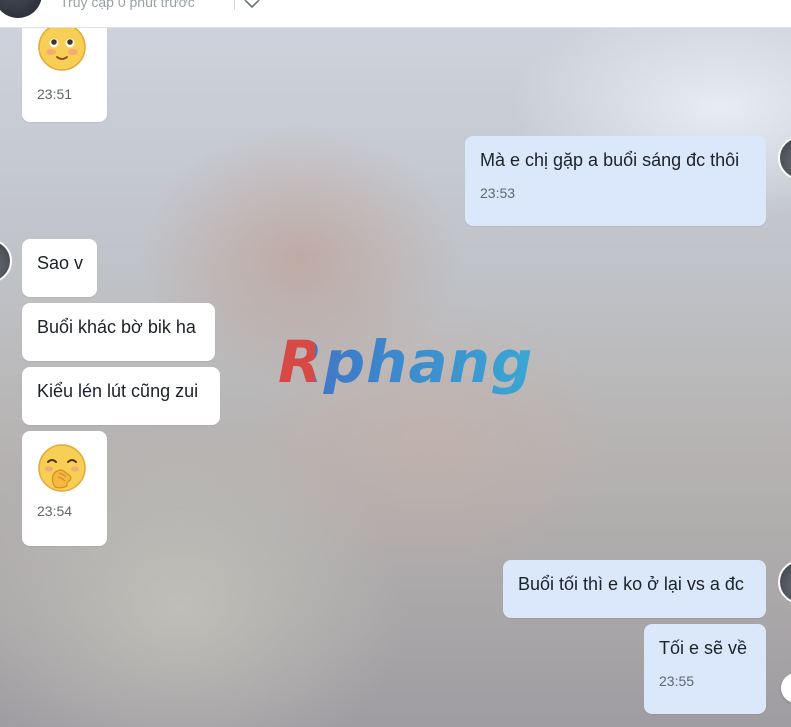 This screenshot has height=727, width=791. What do you see at coordinates (498, 193) in the screenshot?
I see `message-time: 23:53` at bounding box center [498, 193].